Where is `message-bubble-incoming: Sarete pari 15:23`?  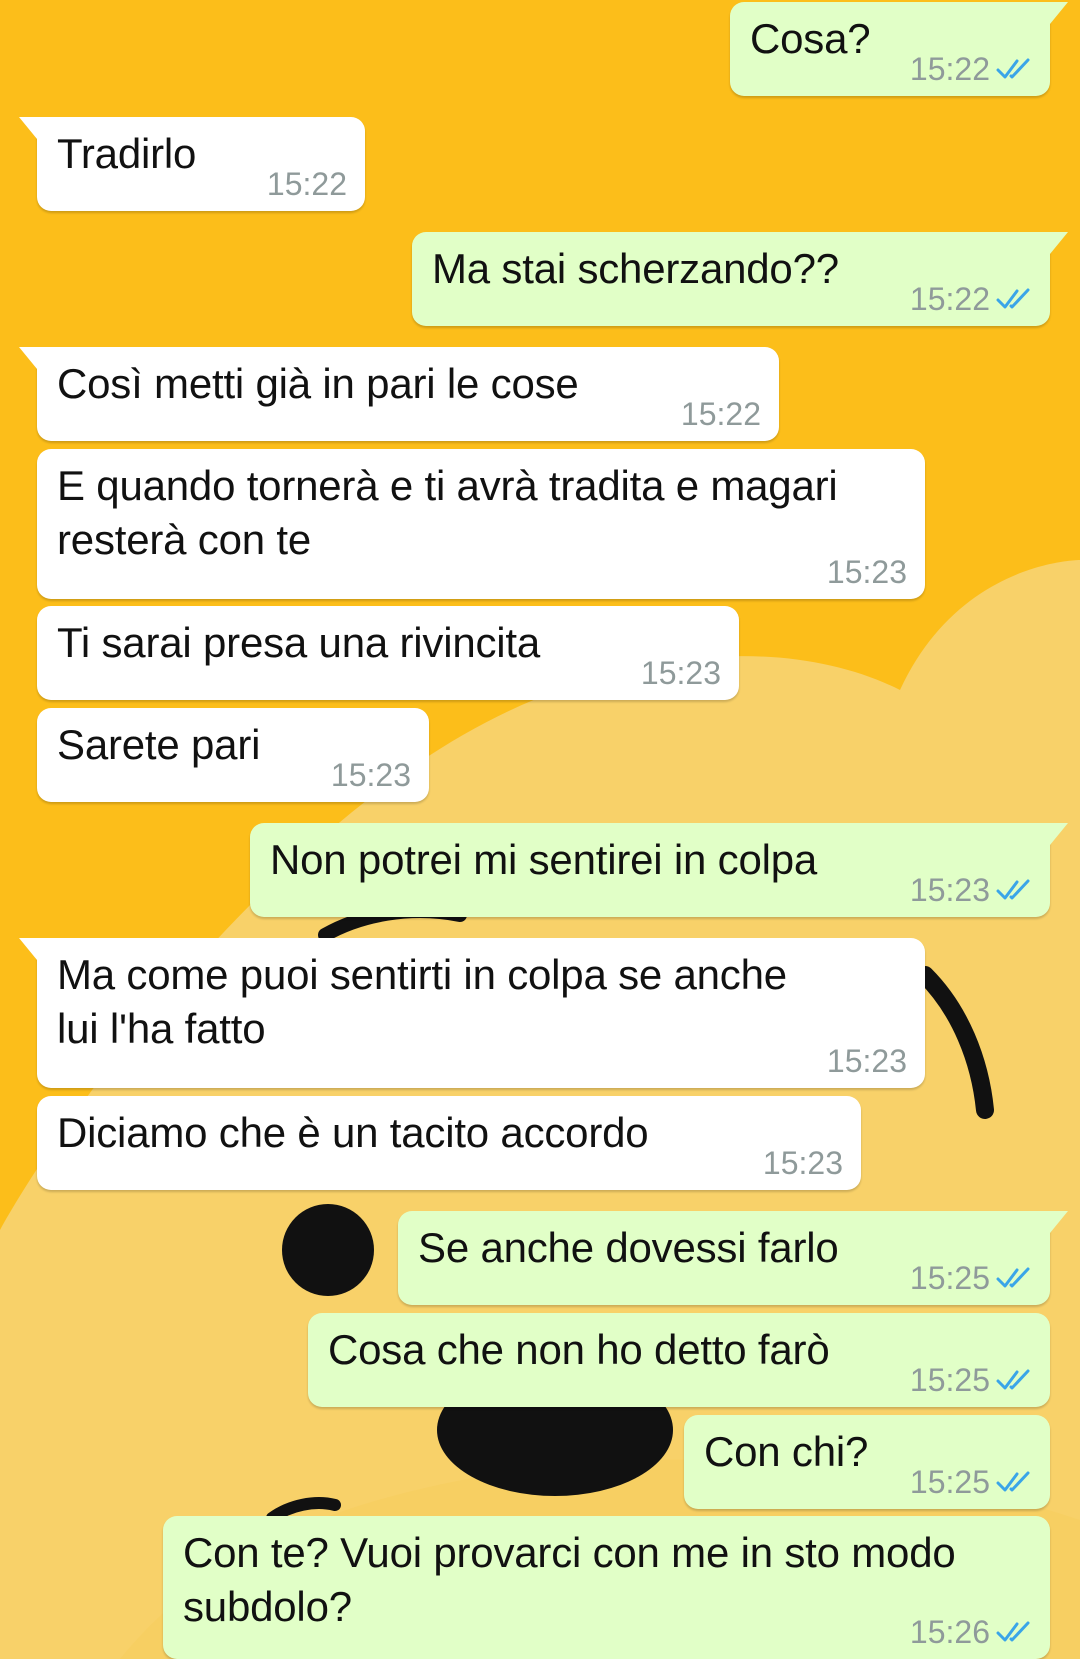
message-bubble-incoming: Sarete pari 15:23 is located at coordinates (233, 755).